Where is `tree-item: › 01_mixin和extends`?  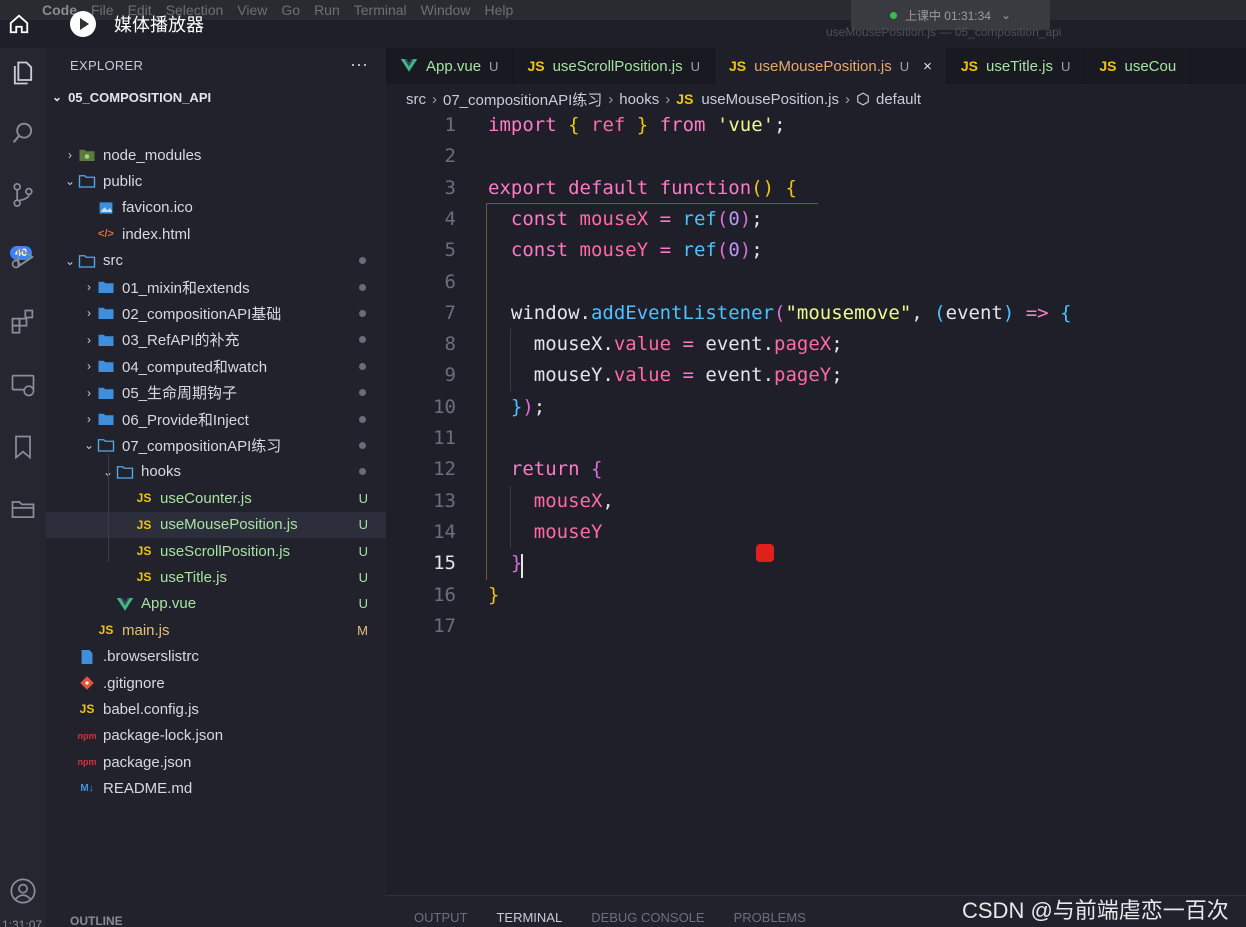
tree-item: › 01_mixin和extends is located at coordinates (216, 287).